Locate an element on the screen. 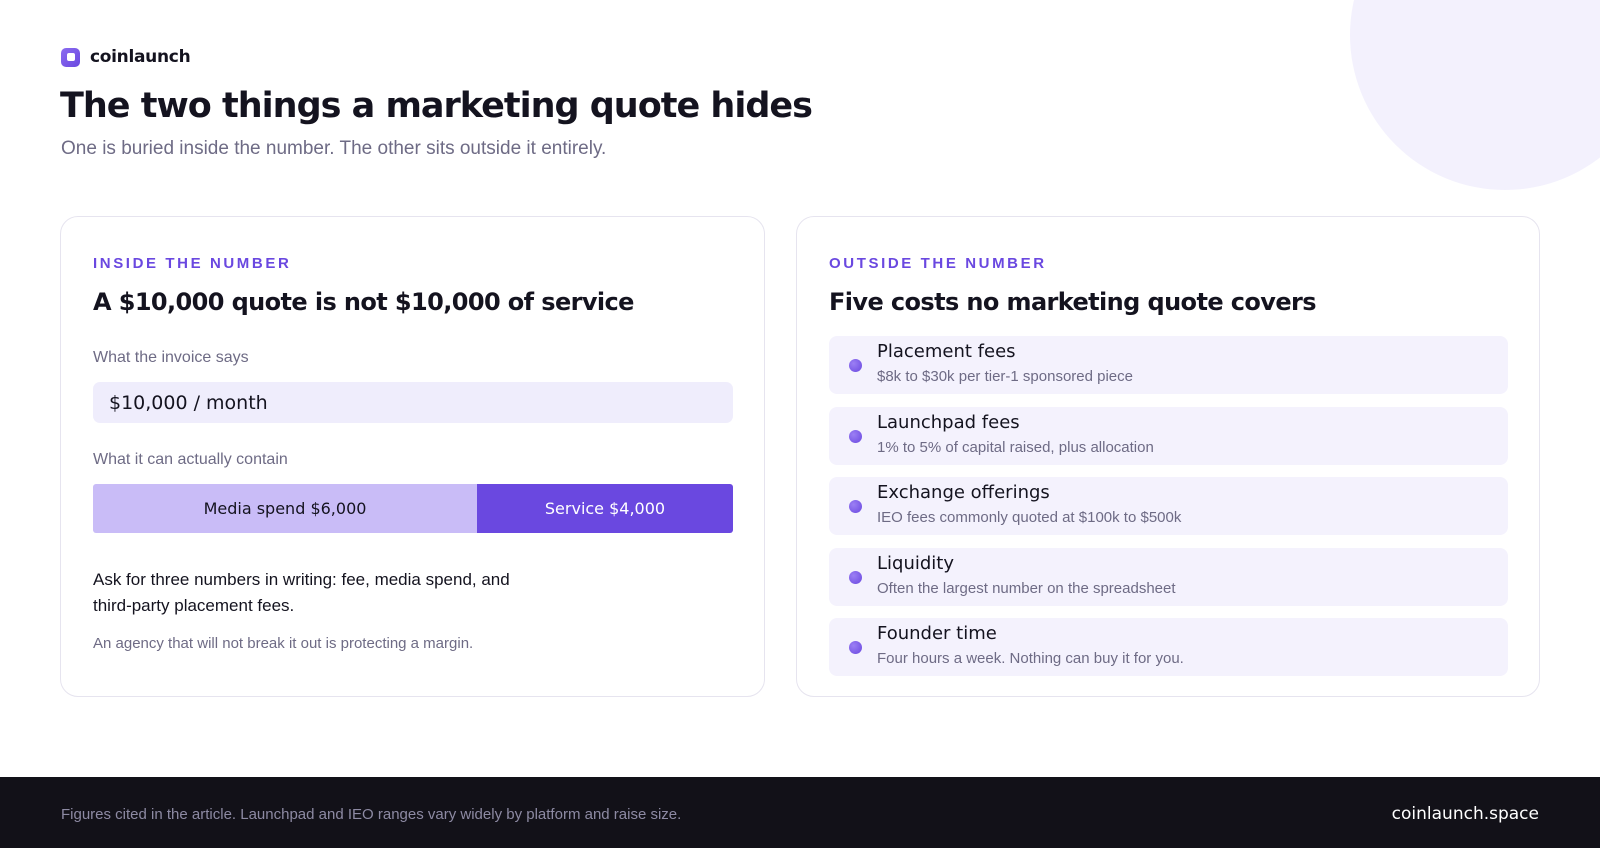 The width and height of the screenshot is (1600, 848). outside-eyebrow: OUTSIDE THE NUMBER is located at coordinates (938, 263).